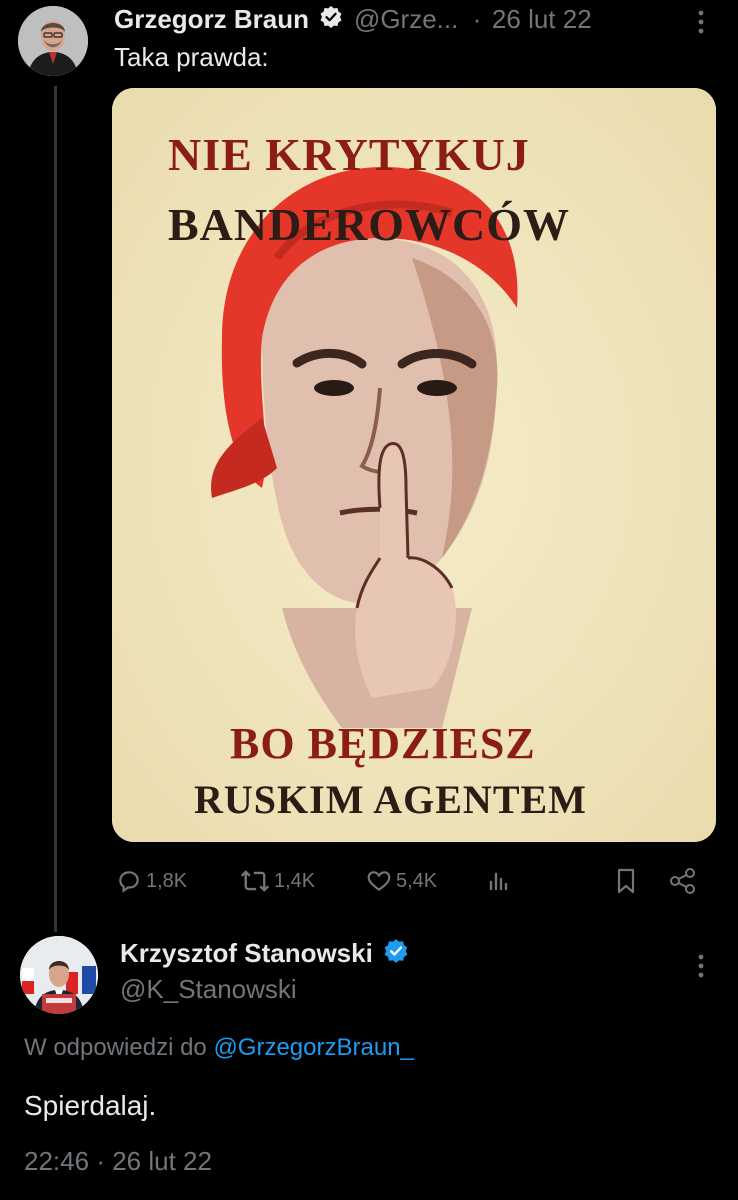 The image size is (738, 1200). I want to click on bookmark-button, so click(626, 881).